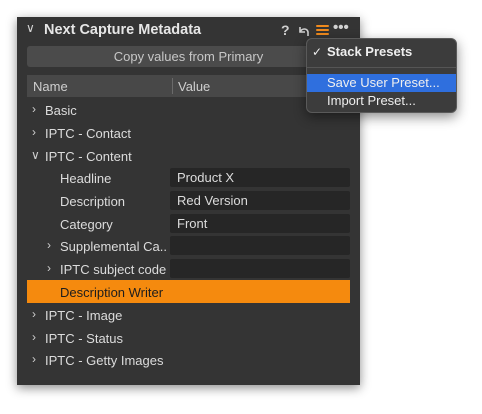  I want to click on menu-item-stack-presets: ✓ Stack Presets, so click(381, 52).